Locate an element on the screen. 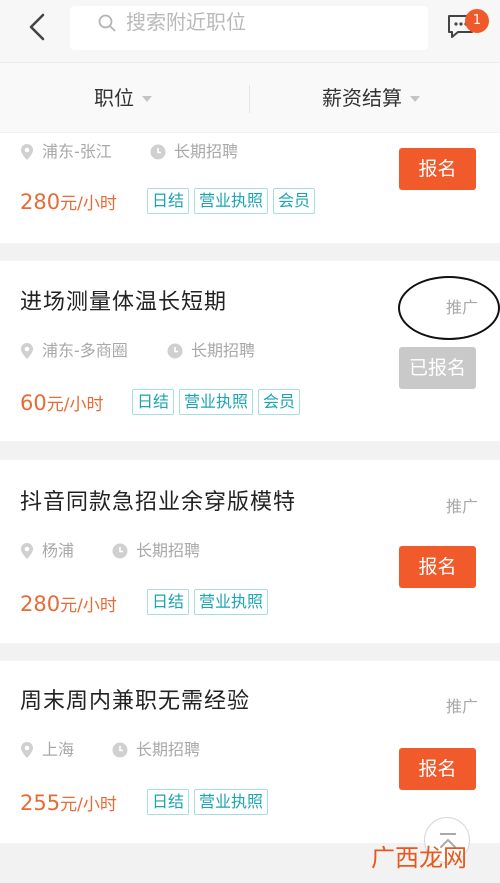 The width and height of the screenshot is (500, 883). price-value: 255 is located at coordinates (40, 803).